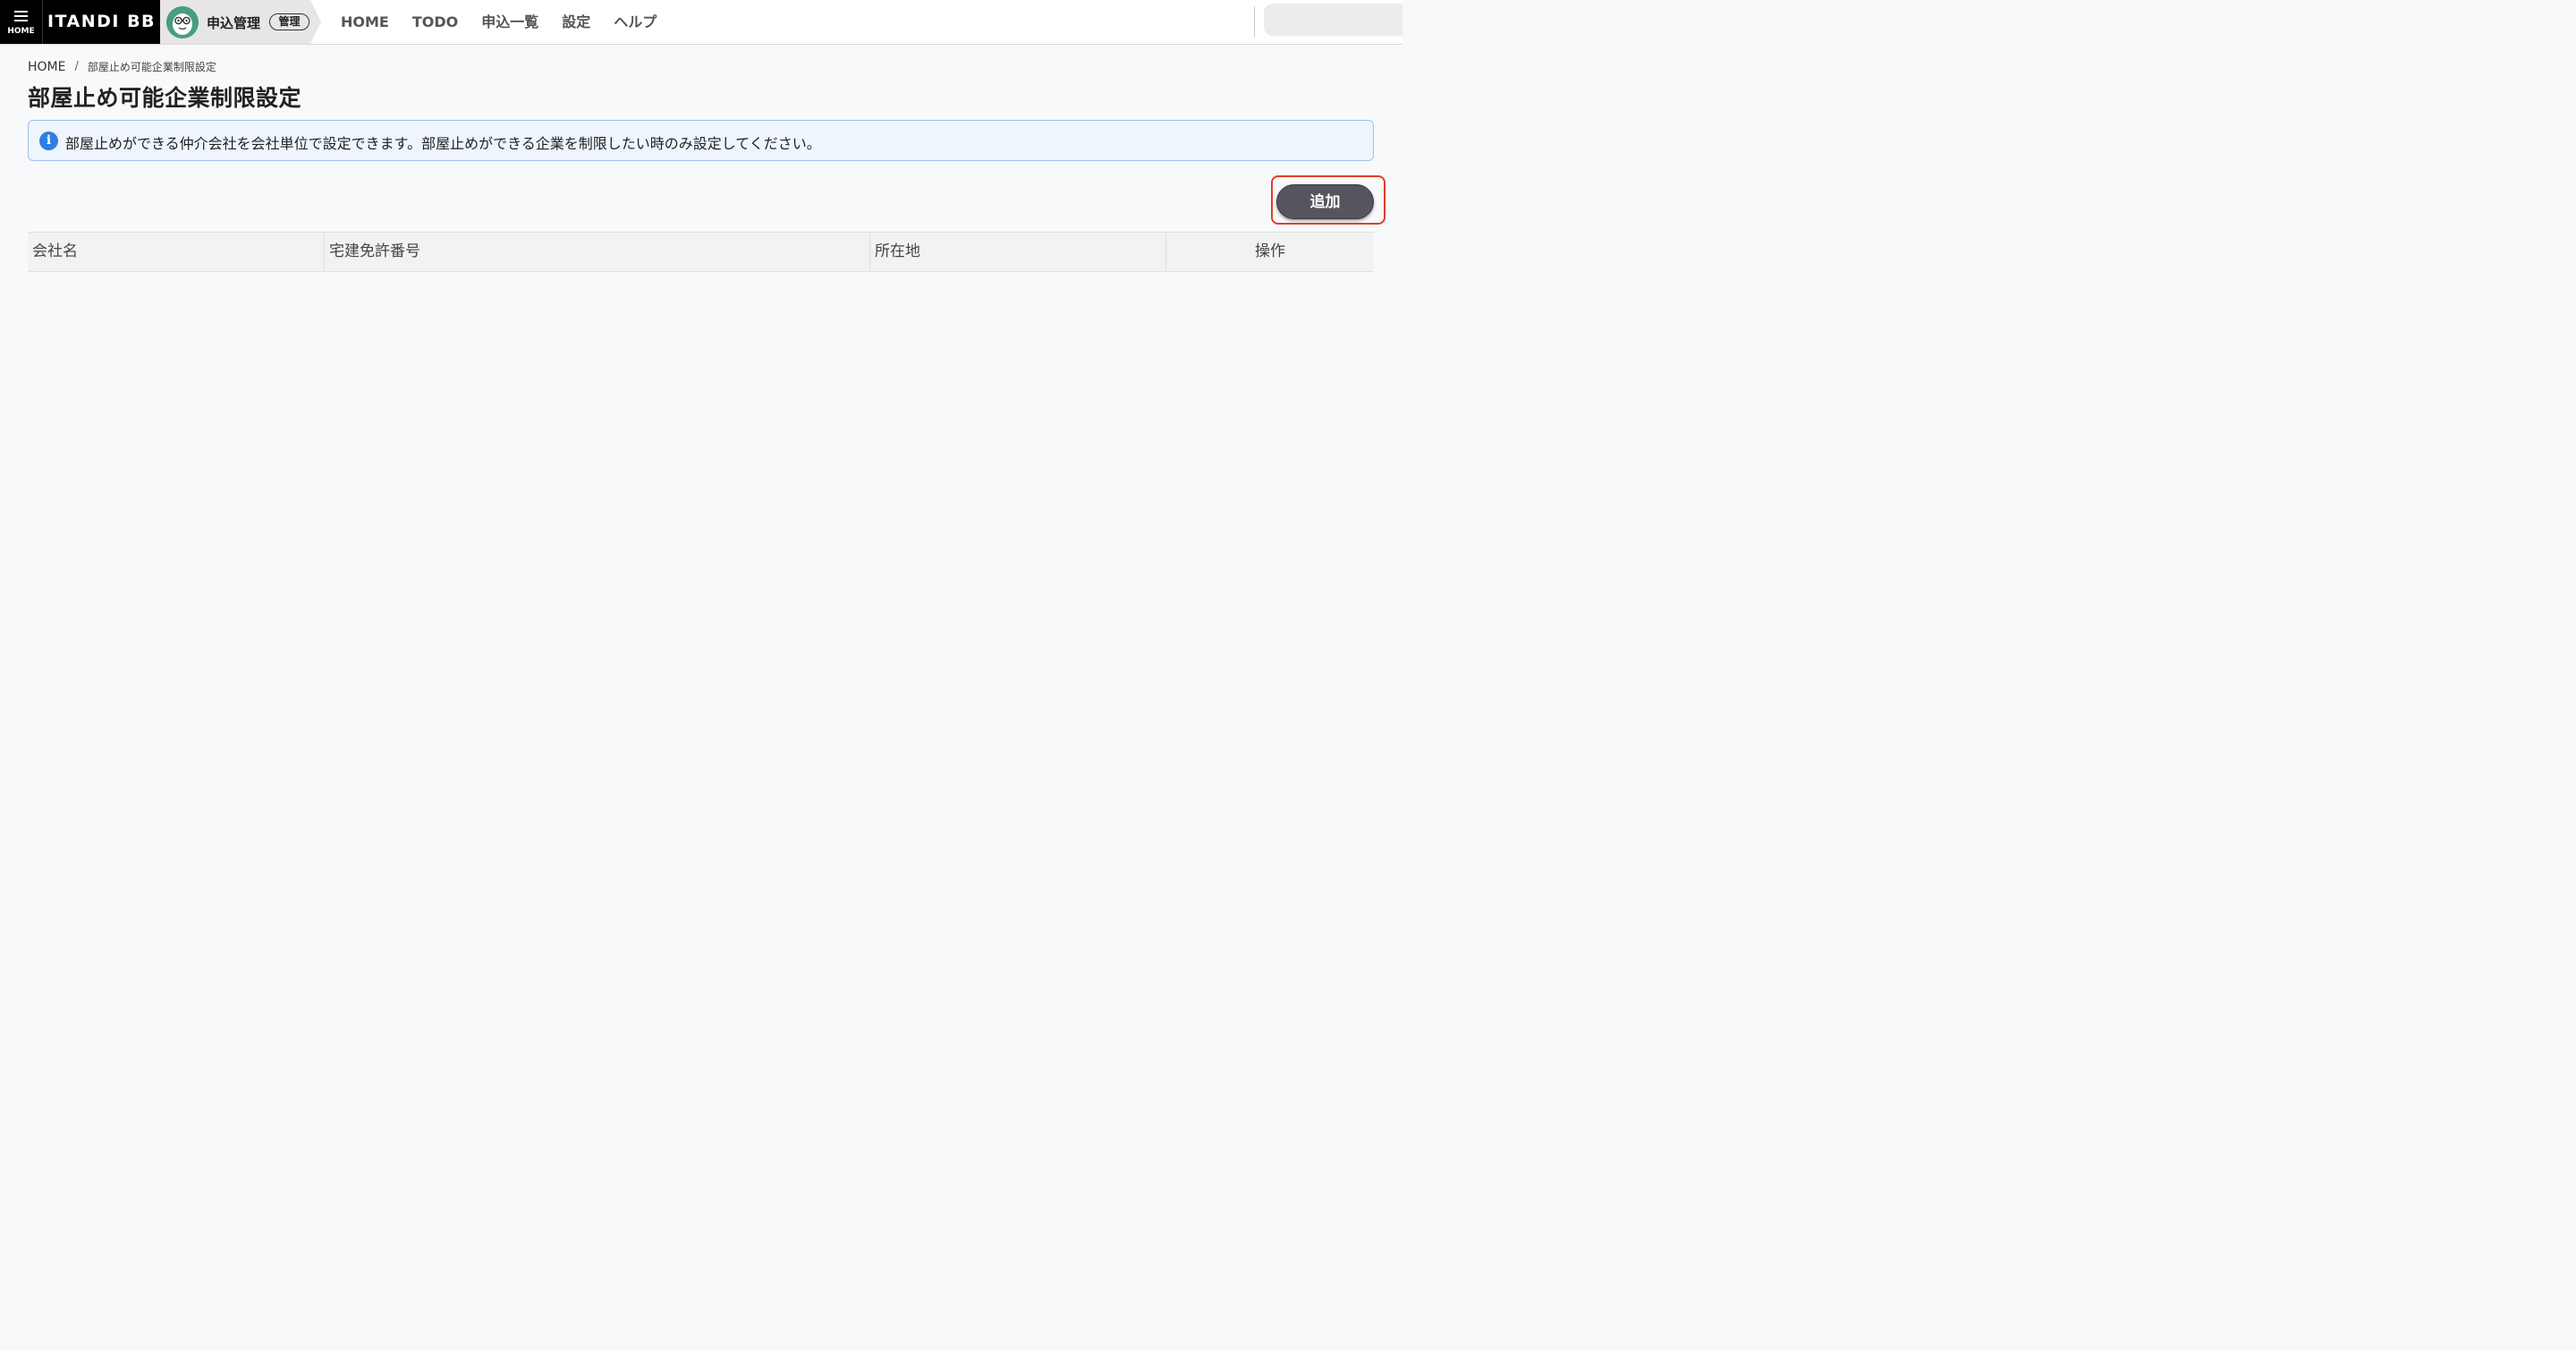  What do you see at coordinates (1017, 252) in the screenshot?
I see `column-header-address: 所在地` at bounding box center [1017, 252].